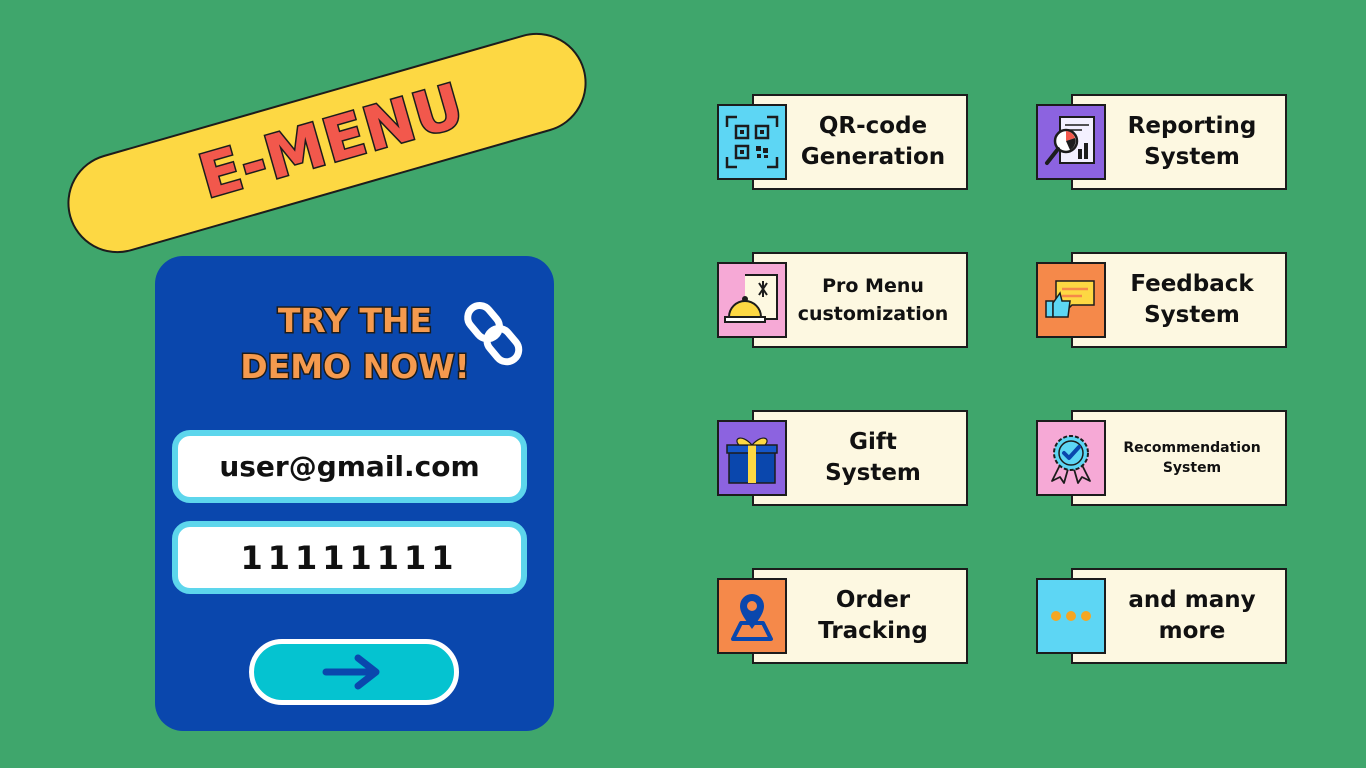 This screenshot has width=1366, height=768. I want to click on password-field: 11111111, so click(349, 557).